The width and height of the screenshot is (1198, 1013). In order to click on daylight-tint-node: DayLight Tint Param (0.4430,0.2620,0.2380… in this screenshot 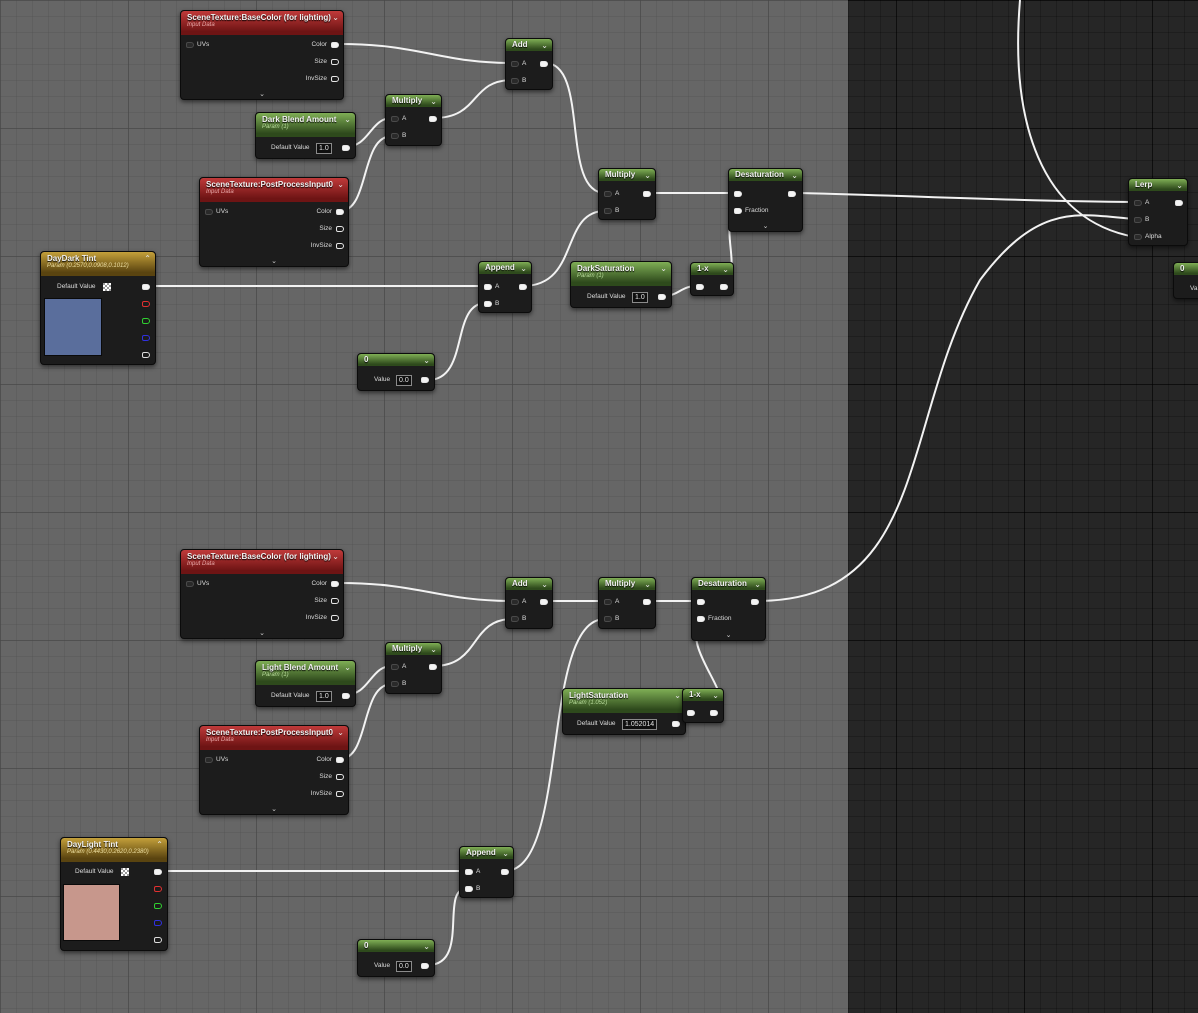, I will do `click(114, 894)`.